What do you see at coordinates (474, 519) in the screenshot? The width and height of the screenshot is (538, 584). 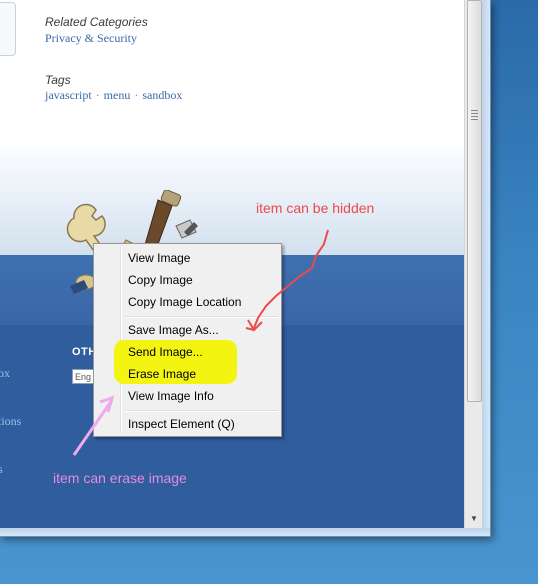 I see `scroll-down-arrow-icon: ▼` at bounding box center [474, 519].